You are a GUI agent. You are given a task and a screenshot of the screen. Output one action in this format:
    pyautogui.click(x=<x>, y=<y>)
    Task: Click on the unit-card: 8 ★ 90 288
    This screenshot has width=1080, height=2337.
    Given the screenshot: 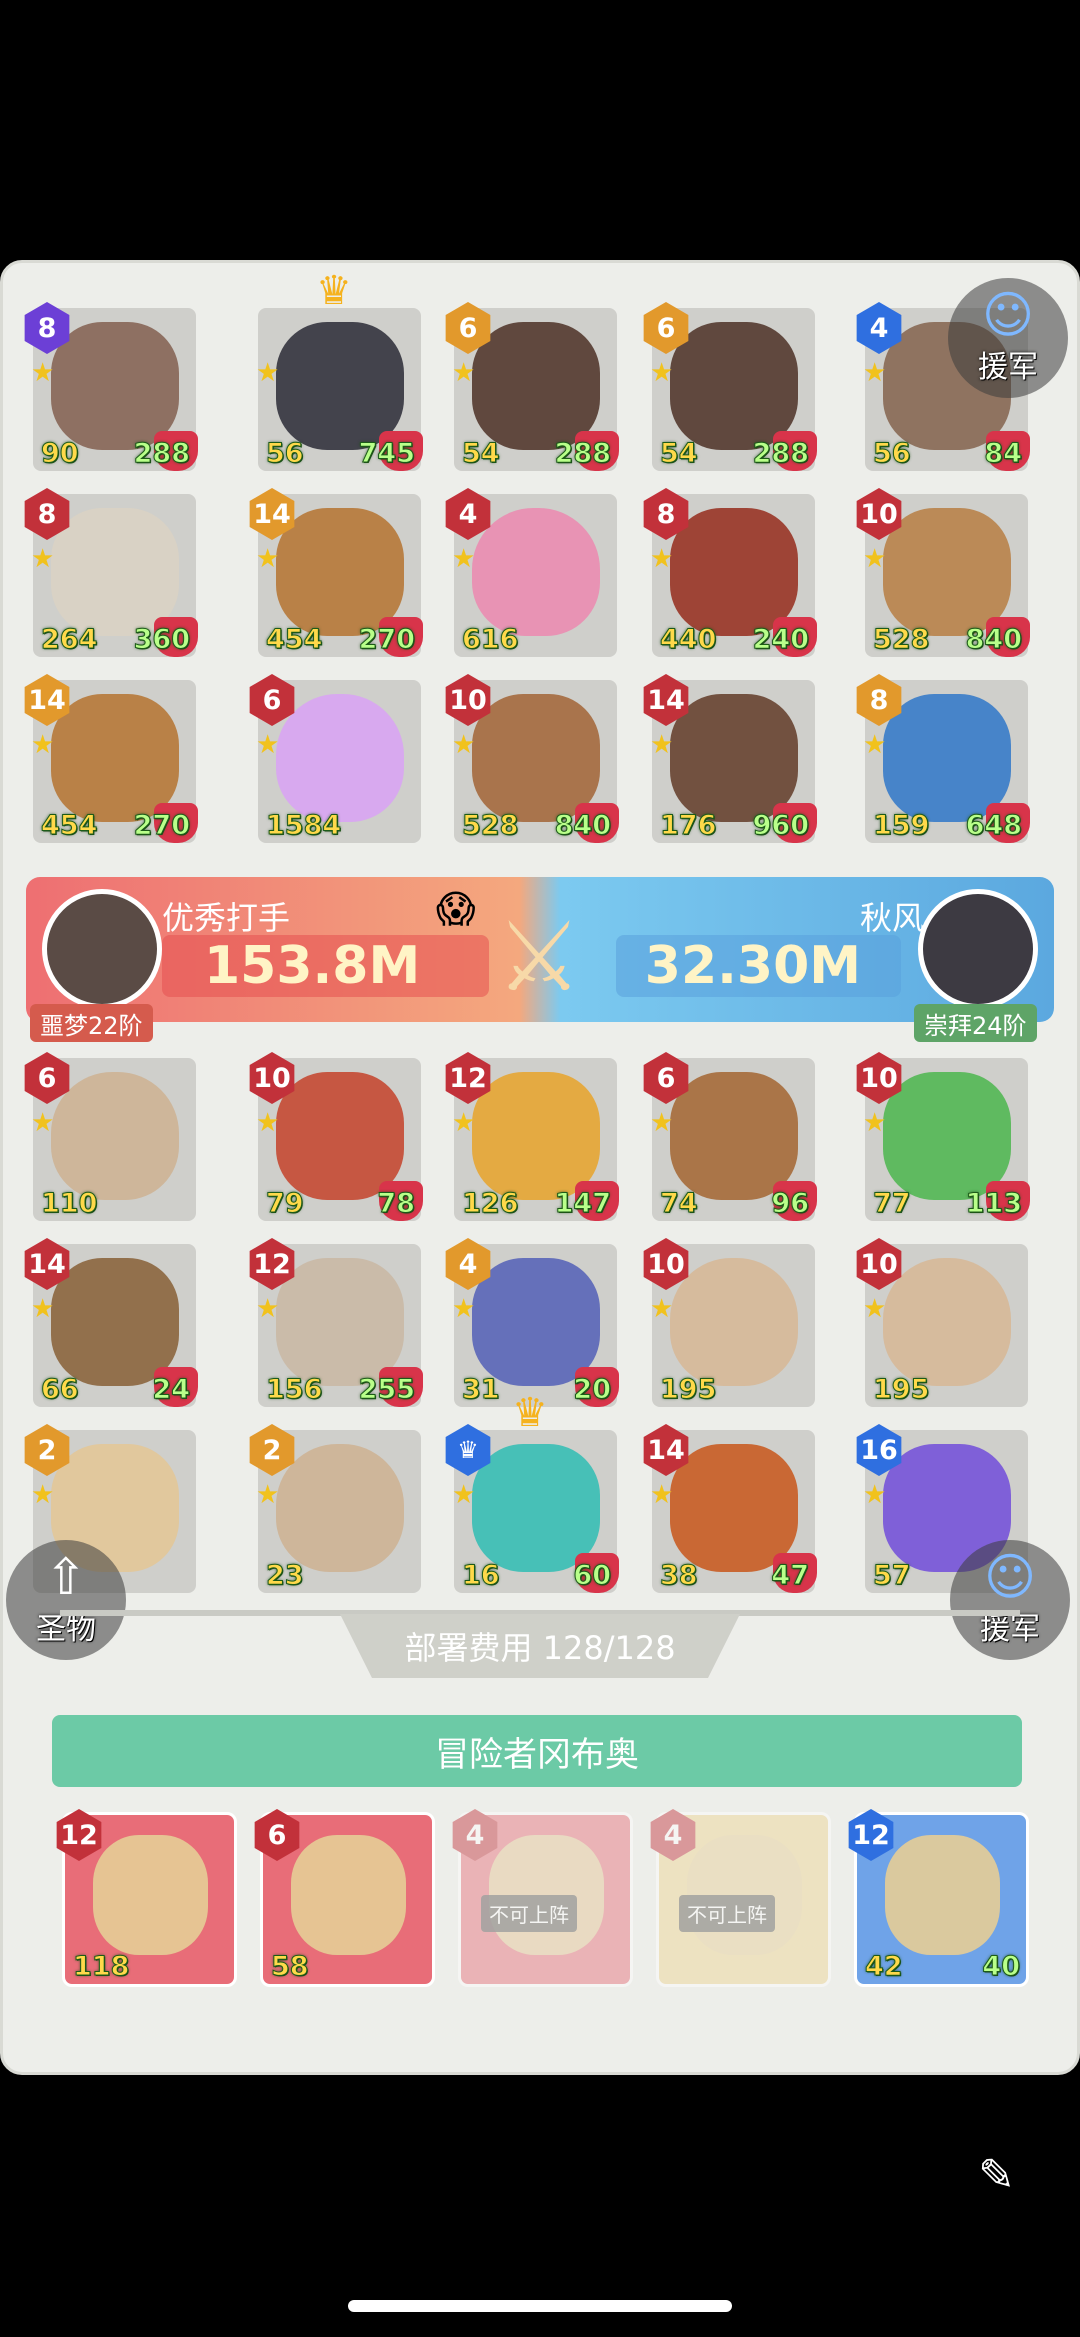 What is the action you would take?
    pyautogui.click(x=111, y=386)
    